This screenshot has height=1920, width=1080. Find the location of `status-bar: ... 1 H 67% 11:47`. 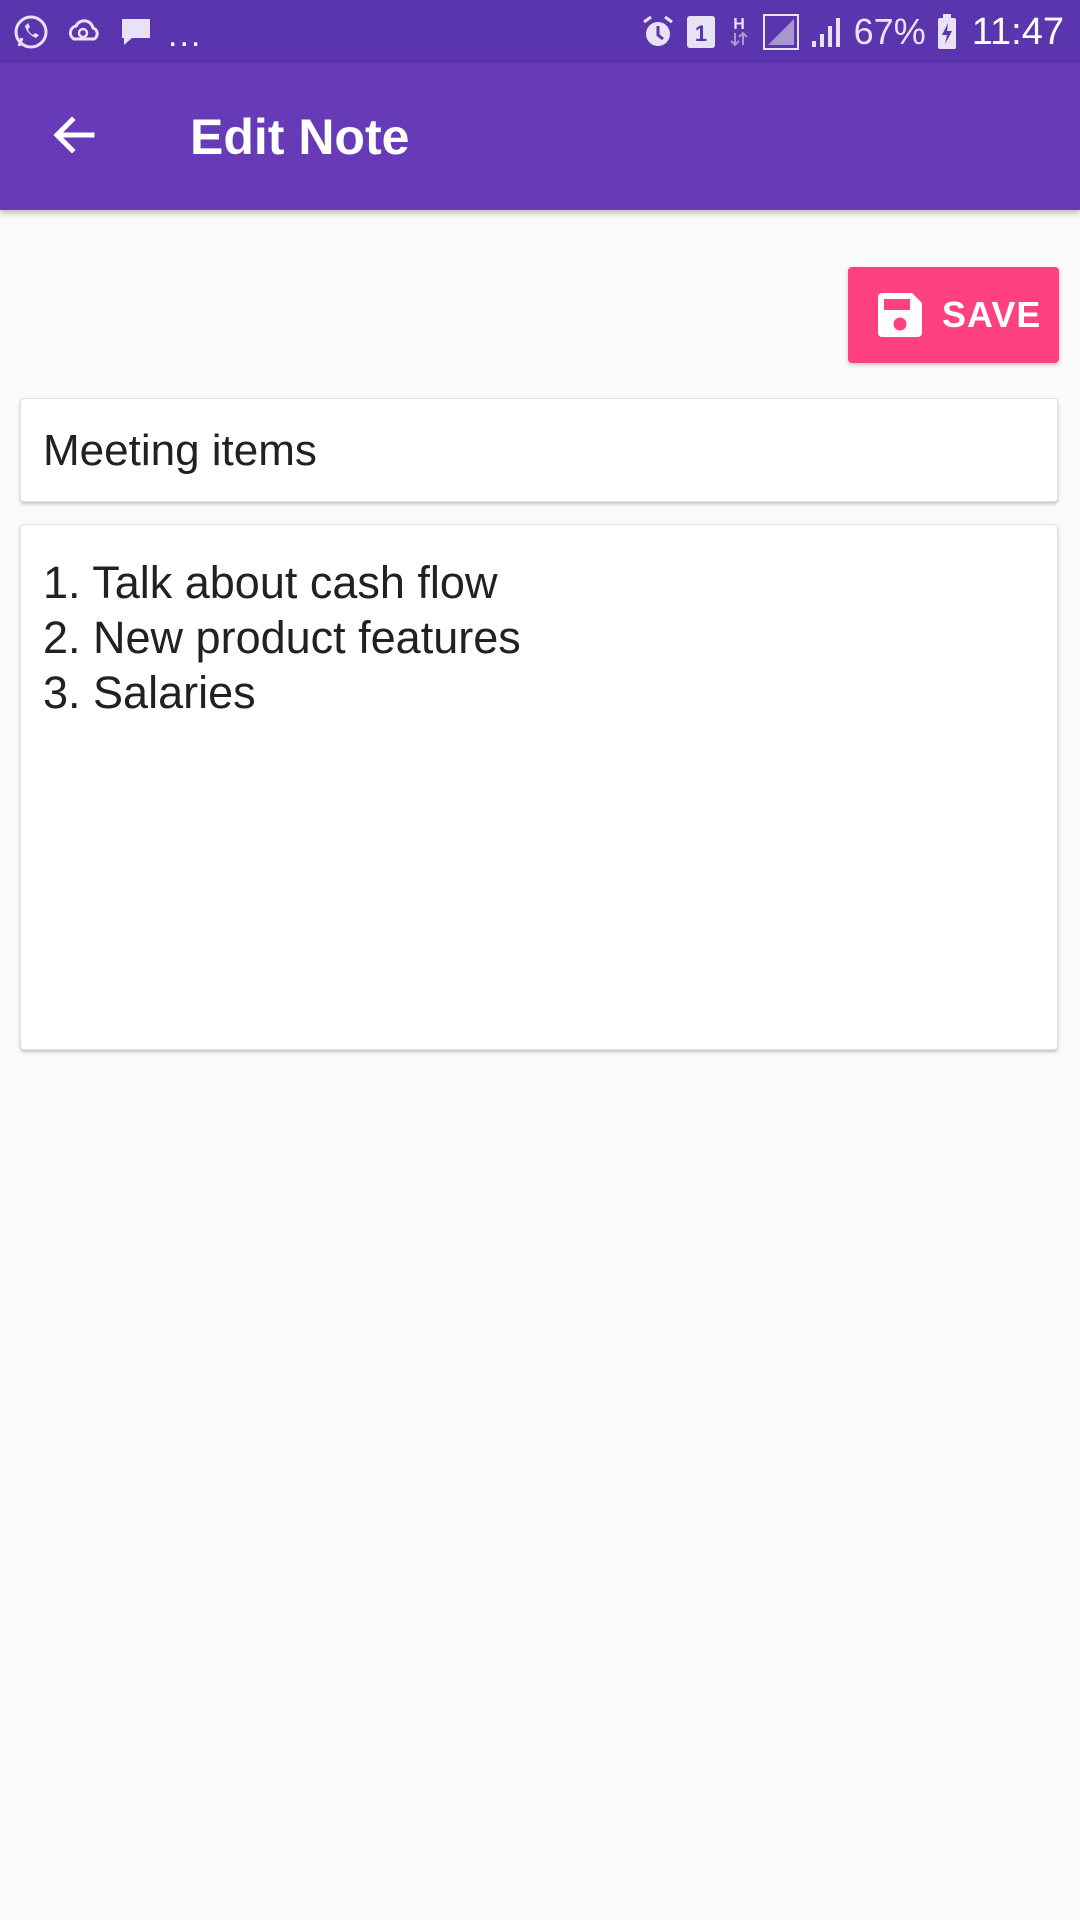

status-bar: ... 1 H 67% 11:47 is located at coordinates (540, 31).